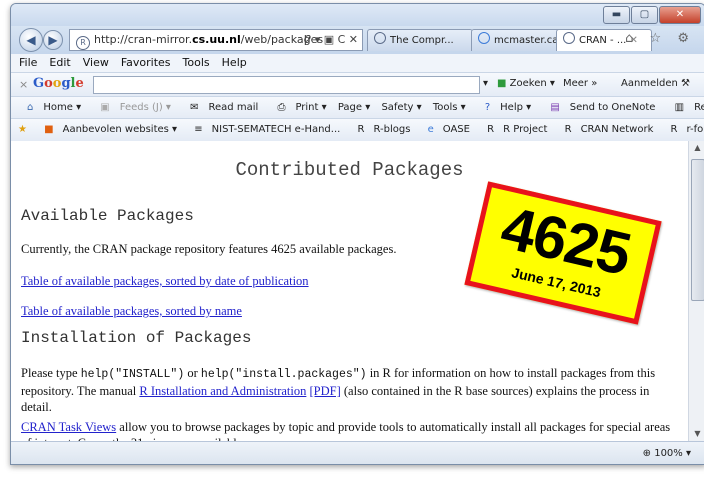 This screenshot has width=704, height=489. What do you see at coordinates (331, 40) in the screenshot?
I see `address-controls: Ƿ ▾ ▣ C ✕` at bounding box center [331, 40].